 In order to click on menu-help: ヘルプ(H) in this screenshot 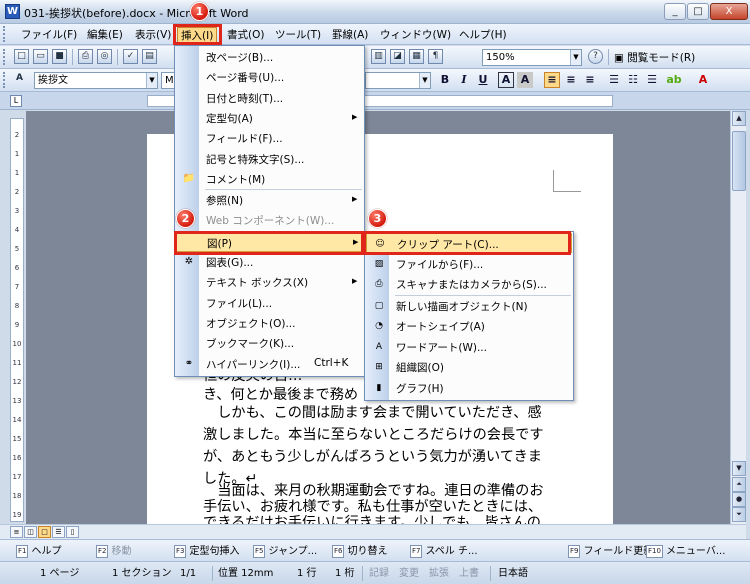, I will do `click(483, 35)`.